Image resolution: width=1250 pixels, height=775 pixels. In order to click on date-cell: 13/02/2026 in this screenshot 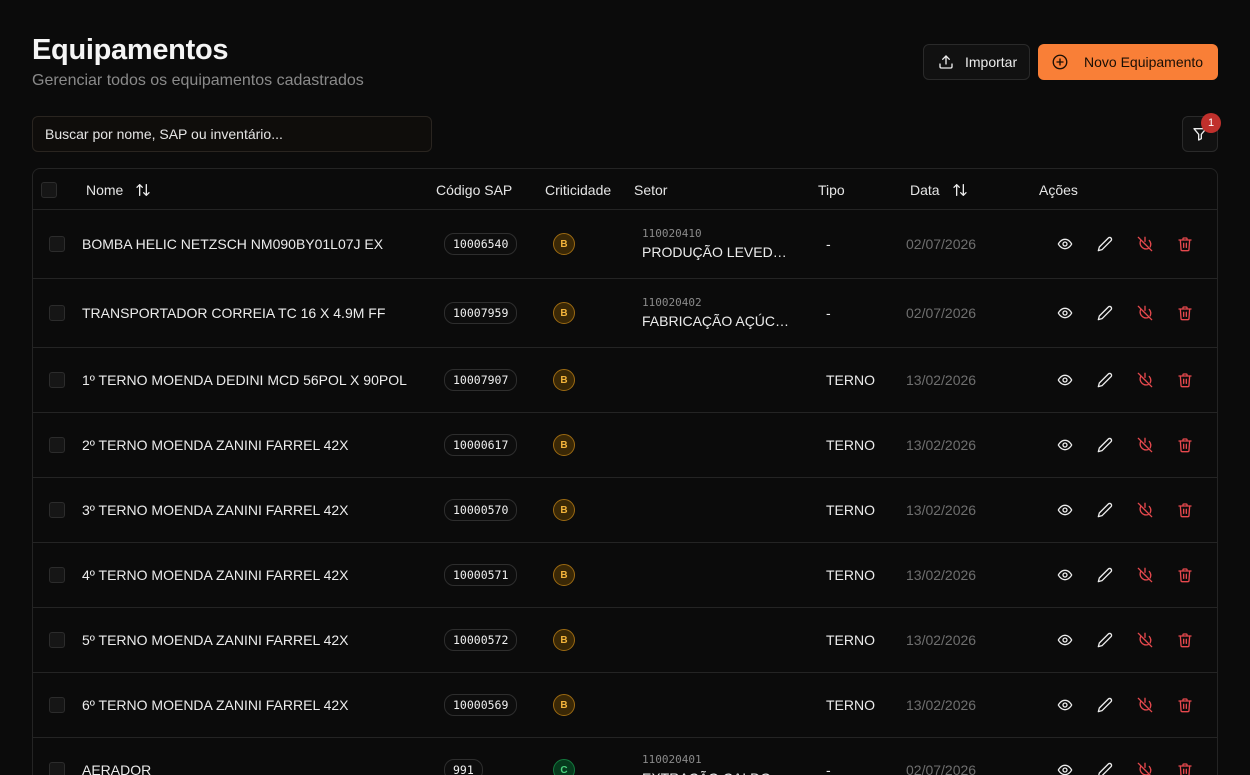, I will do `click(941, 575)`.